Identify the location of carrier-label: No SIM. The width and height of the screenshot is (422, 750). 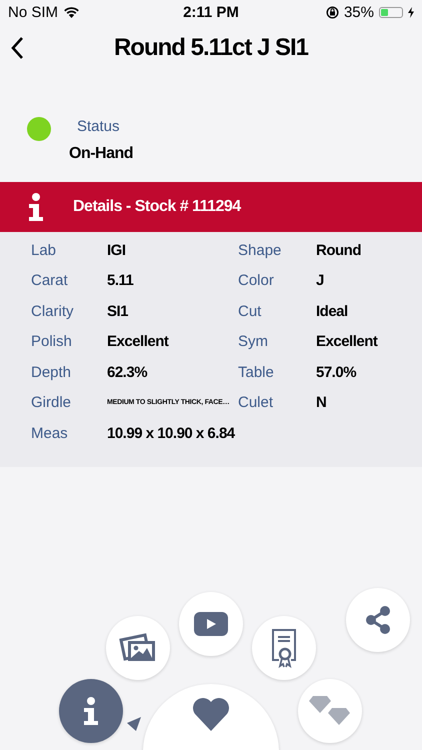
(33, 12).